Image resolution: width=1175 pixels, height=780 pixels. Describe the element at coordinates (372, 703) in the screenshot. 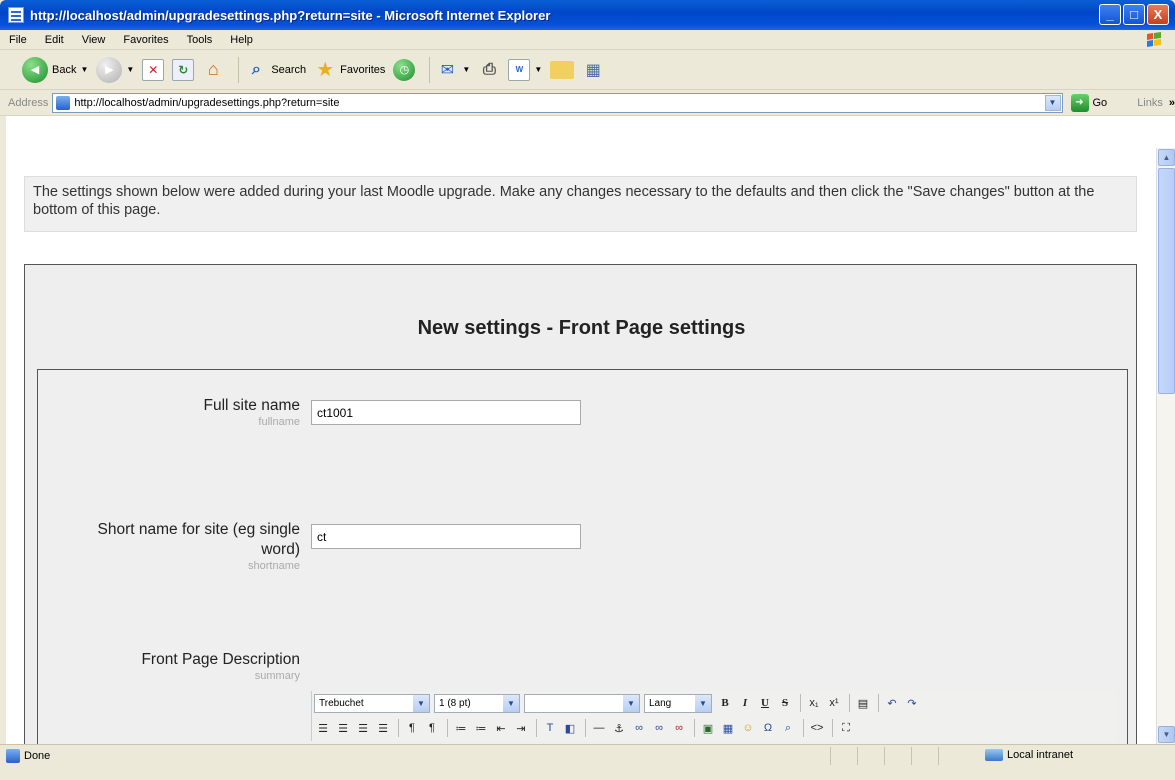

I see `font-select: Trebuchet ▼` at that location.